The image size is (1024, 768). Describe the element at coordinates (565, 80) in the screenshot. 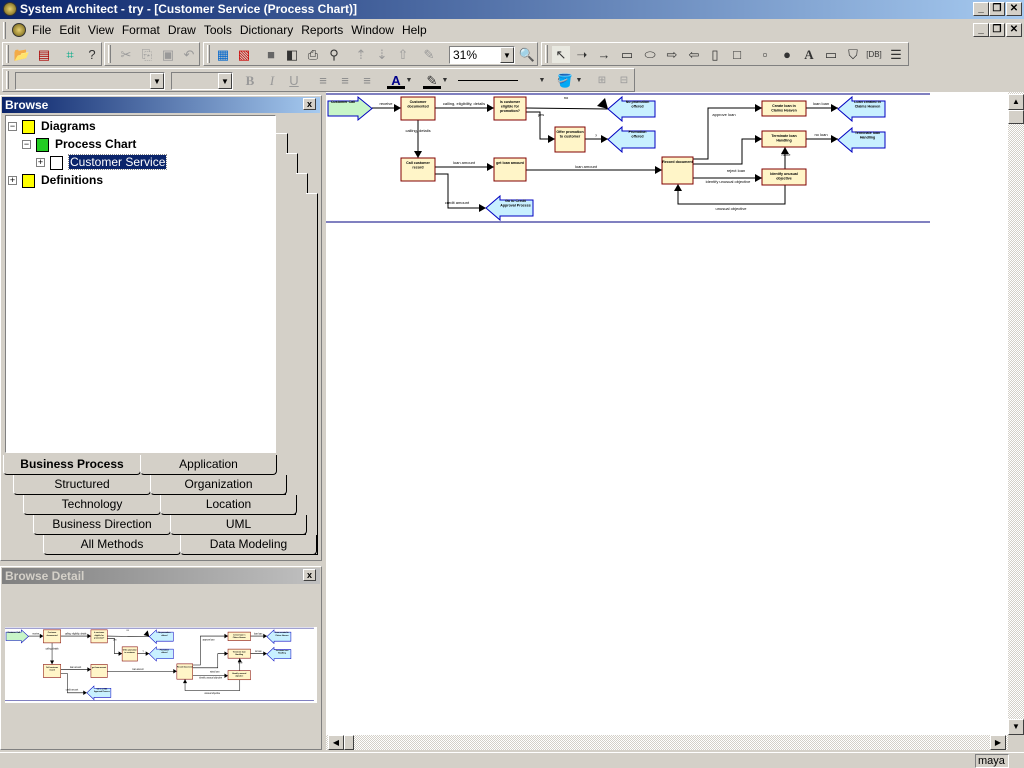

I see `fill-color-icon: 🪣` at that location.